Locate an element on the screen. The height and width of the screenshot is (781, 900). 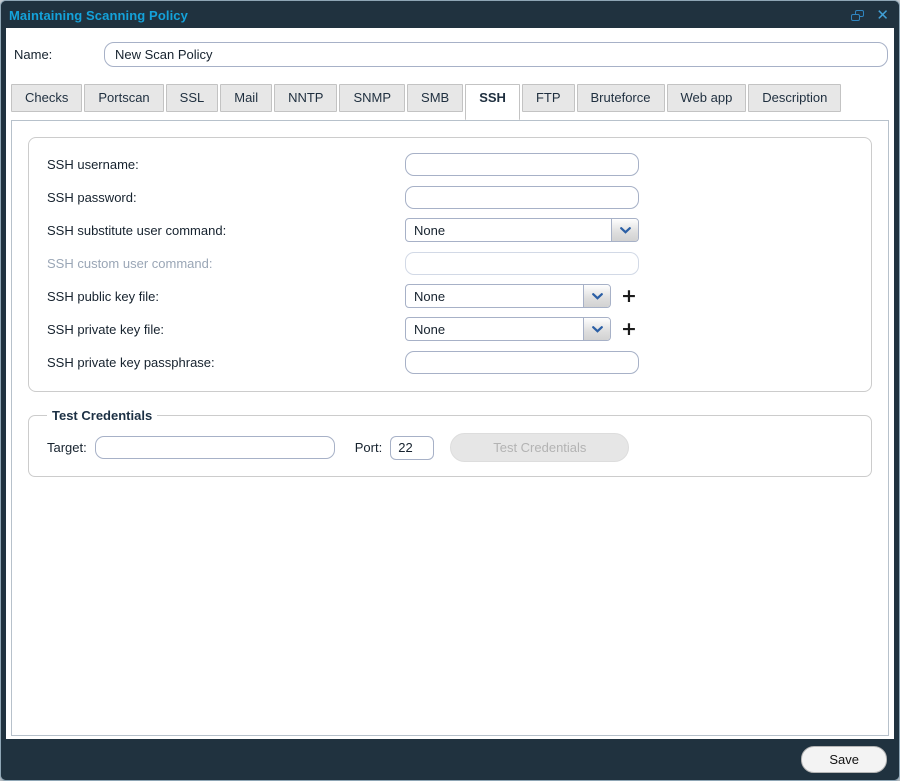
tab-ssh: SSH is located at coordinates (492, 102).